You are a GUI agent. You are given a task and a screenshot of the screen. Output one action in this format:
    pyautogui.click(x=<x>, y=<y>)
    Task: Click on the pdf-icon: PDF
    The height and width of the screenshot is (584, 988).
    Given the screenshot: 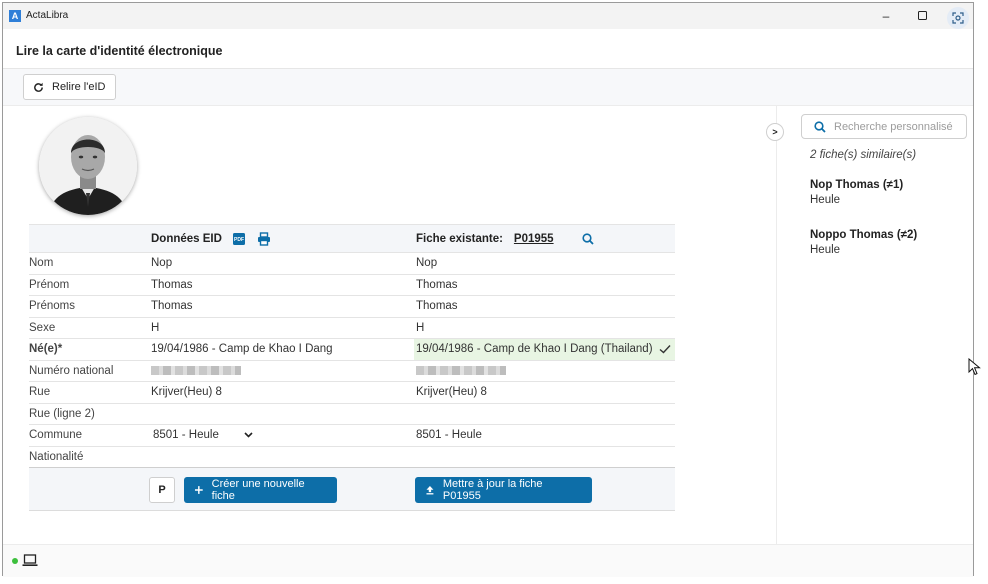 What is the action you would take?
    pyautogui.click(x=238, y=239)
    